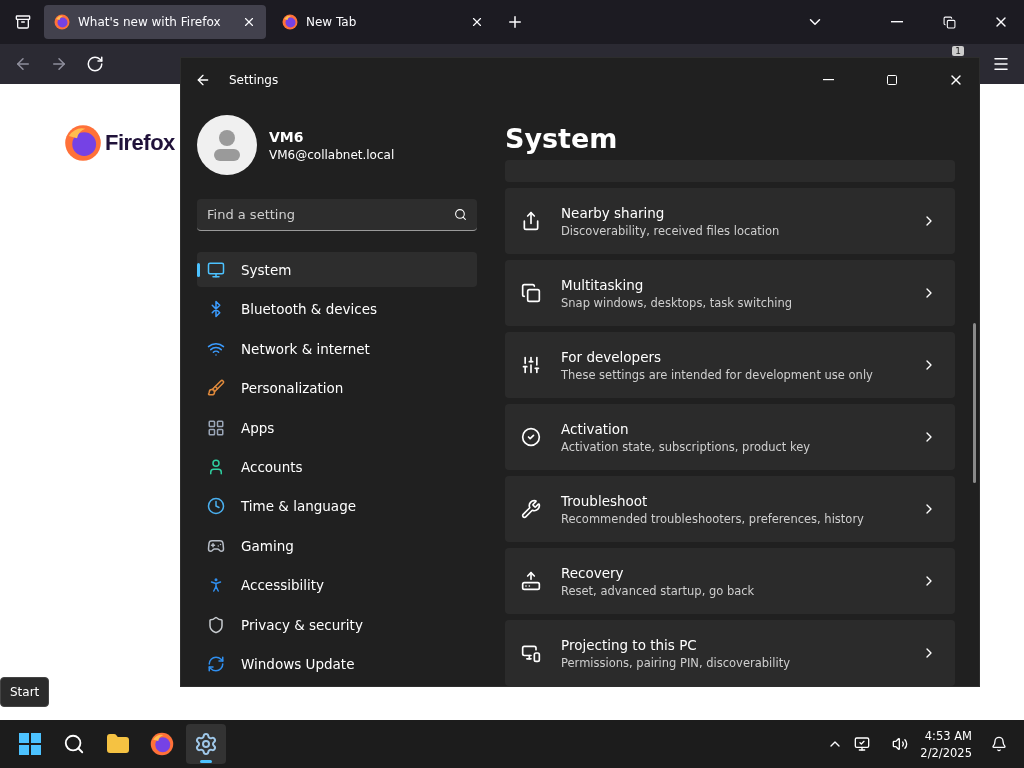 The height and width of the screenshot is (768, 1024). What do you see at coordinates (227, 145) in the screenshot?
I see `avatar` at bounding box center [227, 145].